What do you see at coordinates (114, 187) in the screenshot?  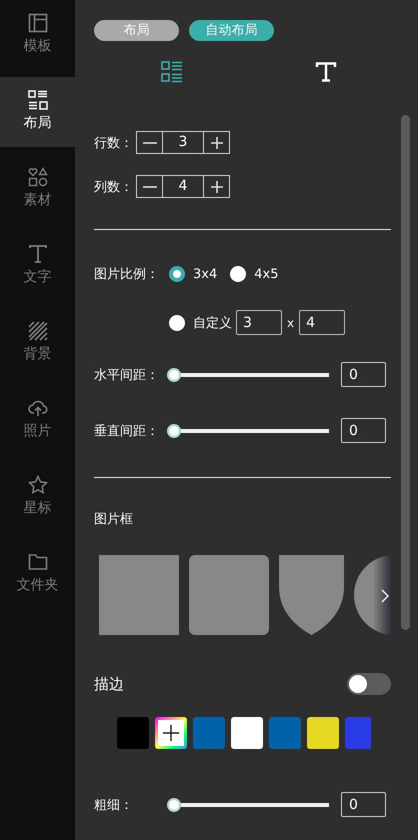 I see `stepper-label: 列数：` at bounding box center [114, 187].